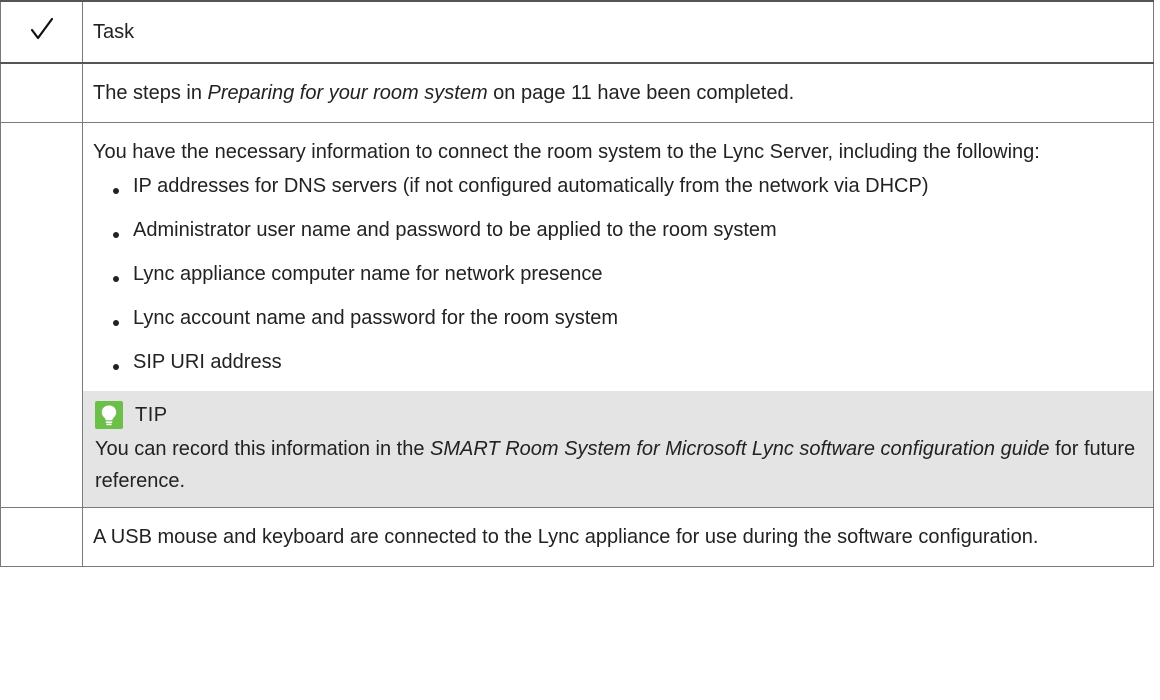 The image size is (1160, 700). I want to click on tip-text-part: You can record this information in the, so click(263, 449).